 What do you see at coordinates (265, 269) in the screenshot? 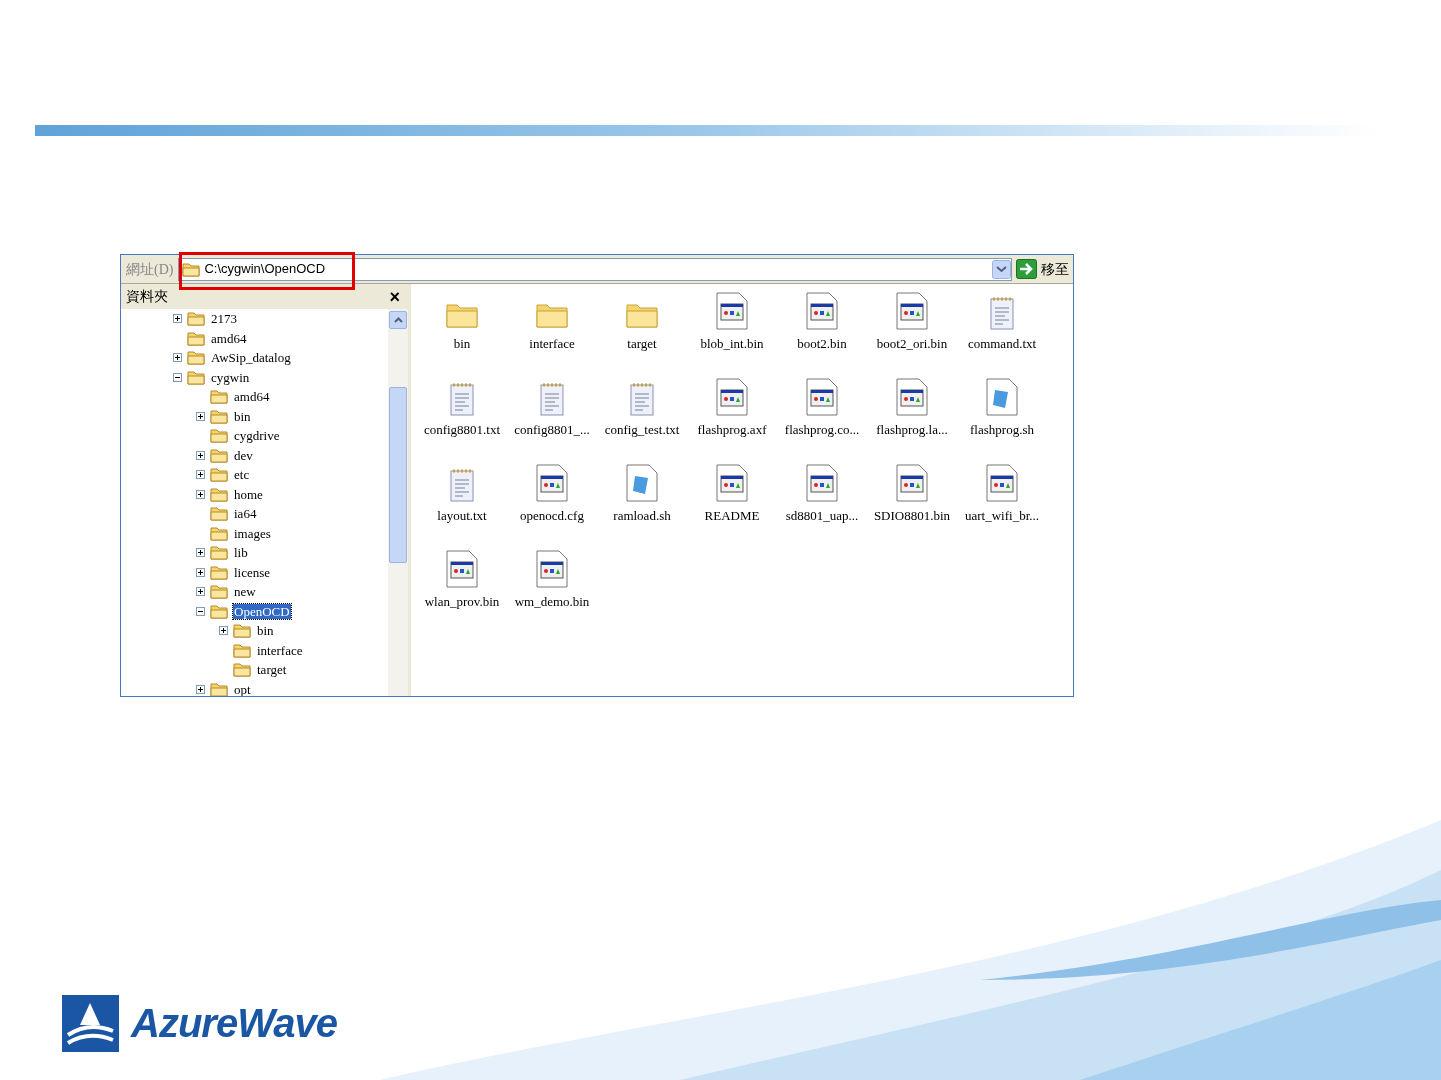
I see `address-path: C:\cygwin\OpenOCD` at bounding box center [265, 269].